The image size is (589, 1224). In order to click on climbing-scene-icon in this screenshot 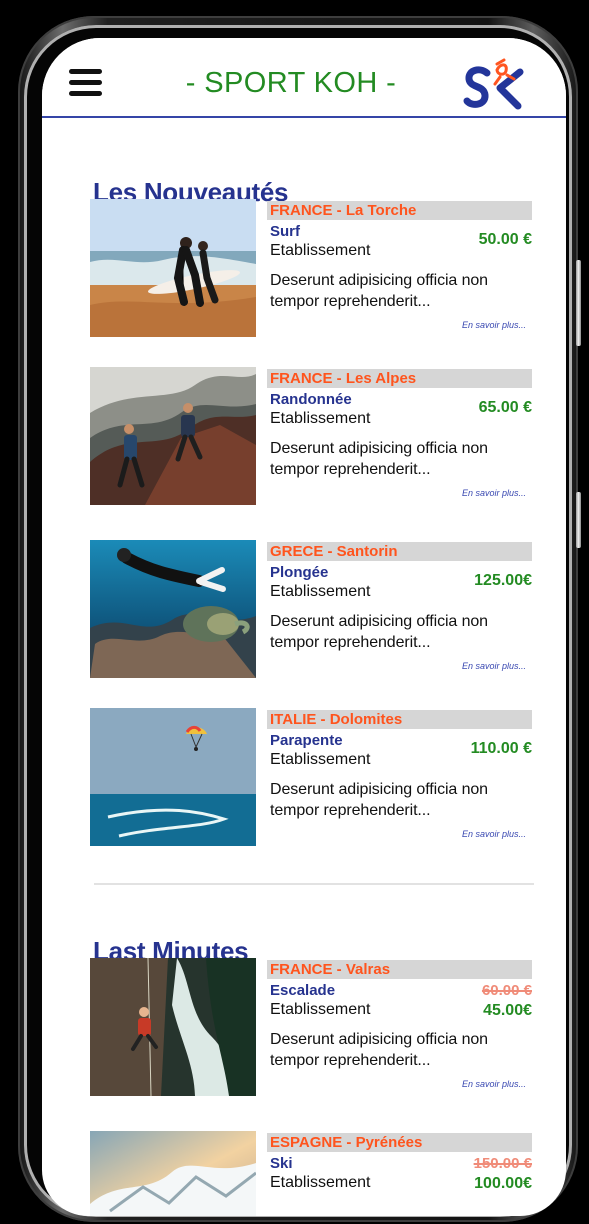, I will do `click(173, 1027)`.